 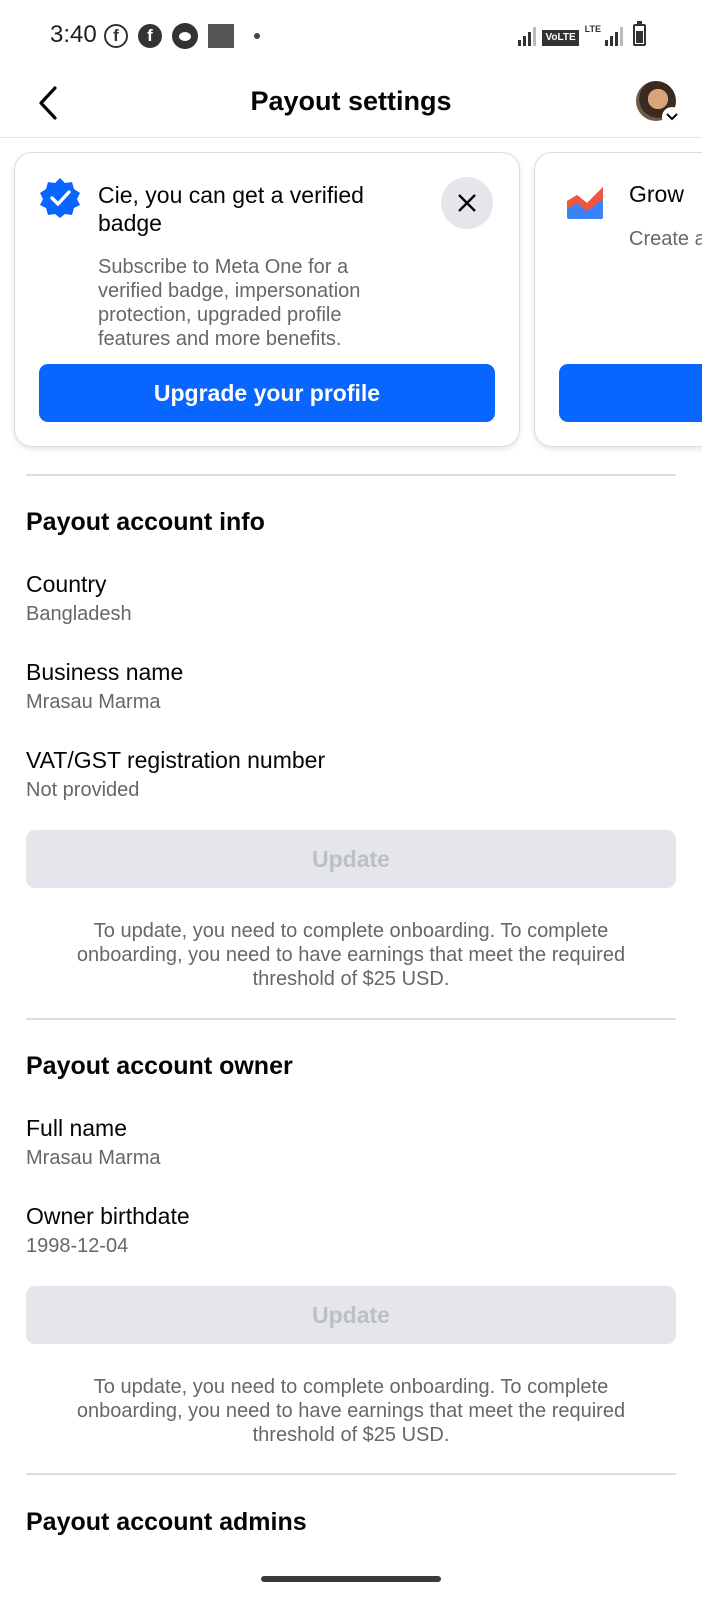 I want to click on business-name-value: Mrasau Marma, so click(x=93, y=702).